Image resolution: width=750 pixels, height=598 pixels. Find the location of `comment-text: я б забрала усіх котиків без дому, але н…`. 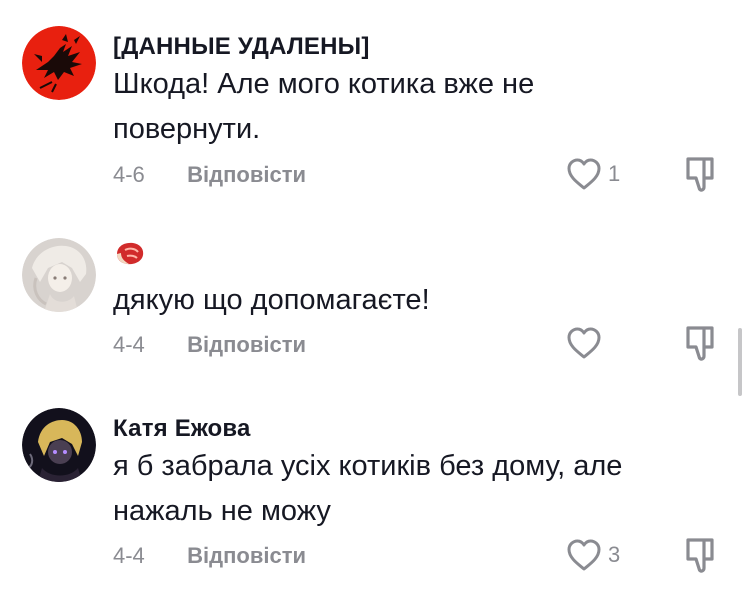

comment-text: я б забрала усіх котиків без дому, але н… is located at coordinates (393, 489).